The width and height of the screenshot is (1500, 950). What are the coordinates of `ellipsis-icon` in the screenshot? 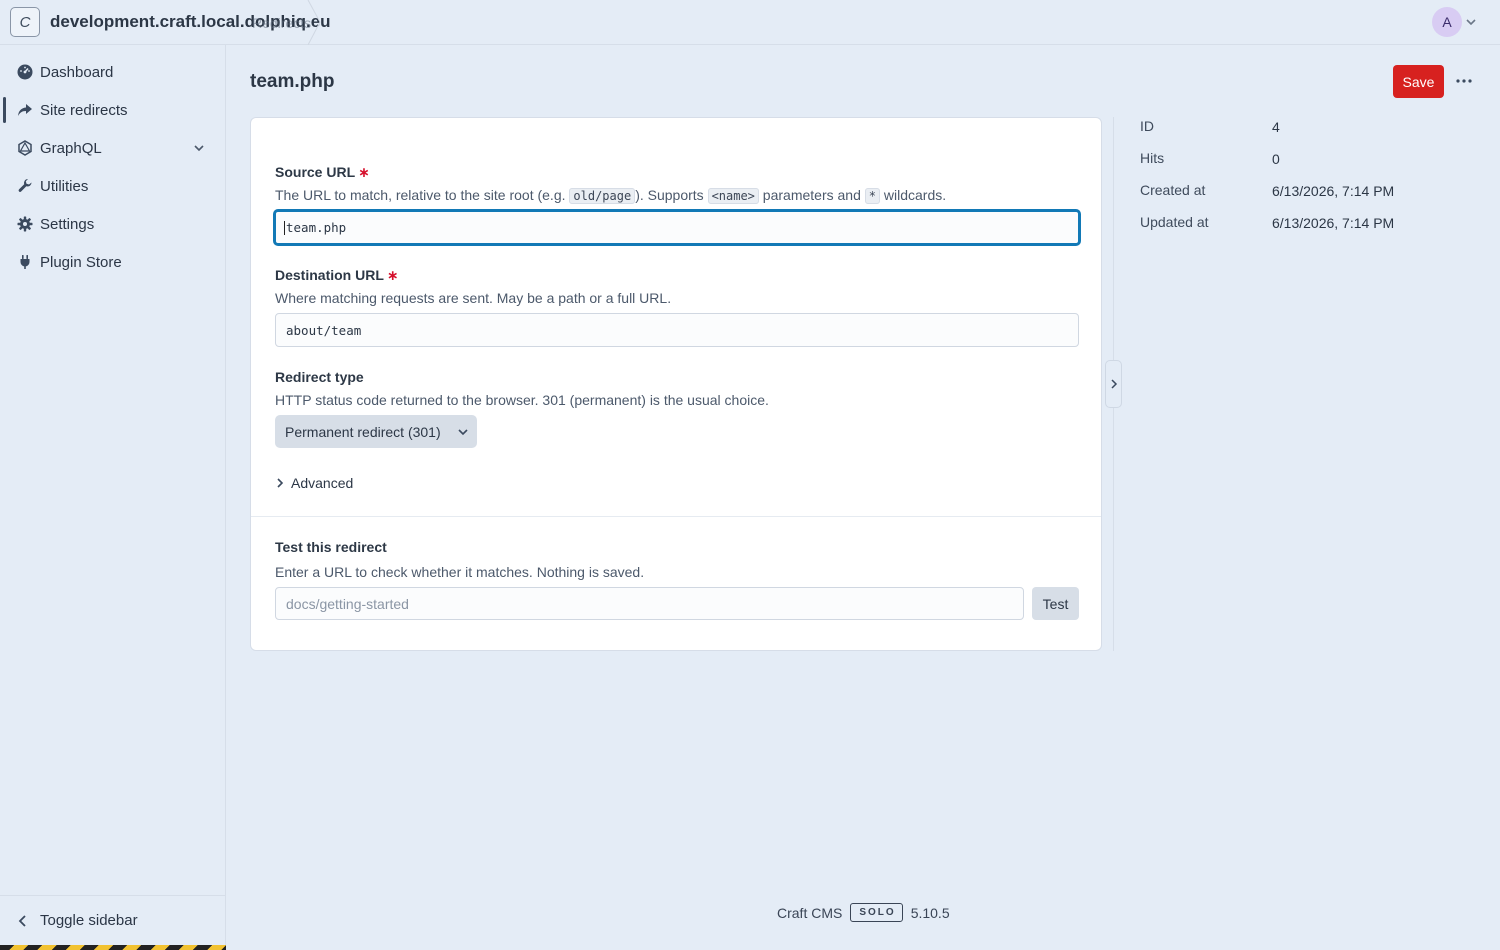 It's located at (1464, 81).